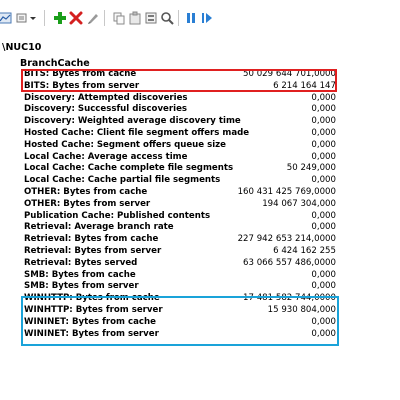 This screenshot has width=400, height=400. What do you see at coordinates (311, 168) in the screenshot?
I see `counter-value: 50 249,000` at bounding box center [311, 168].